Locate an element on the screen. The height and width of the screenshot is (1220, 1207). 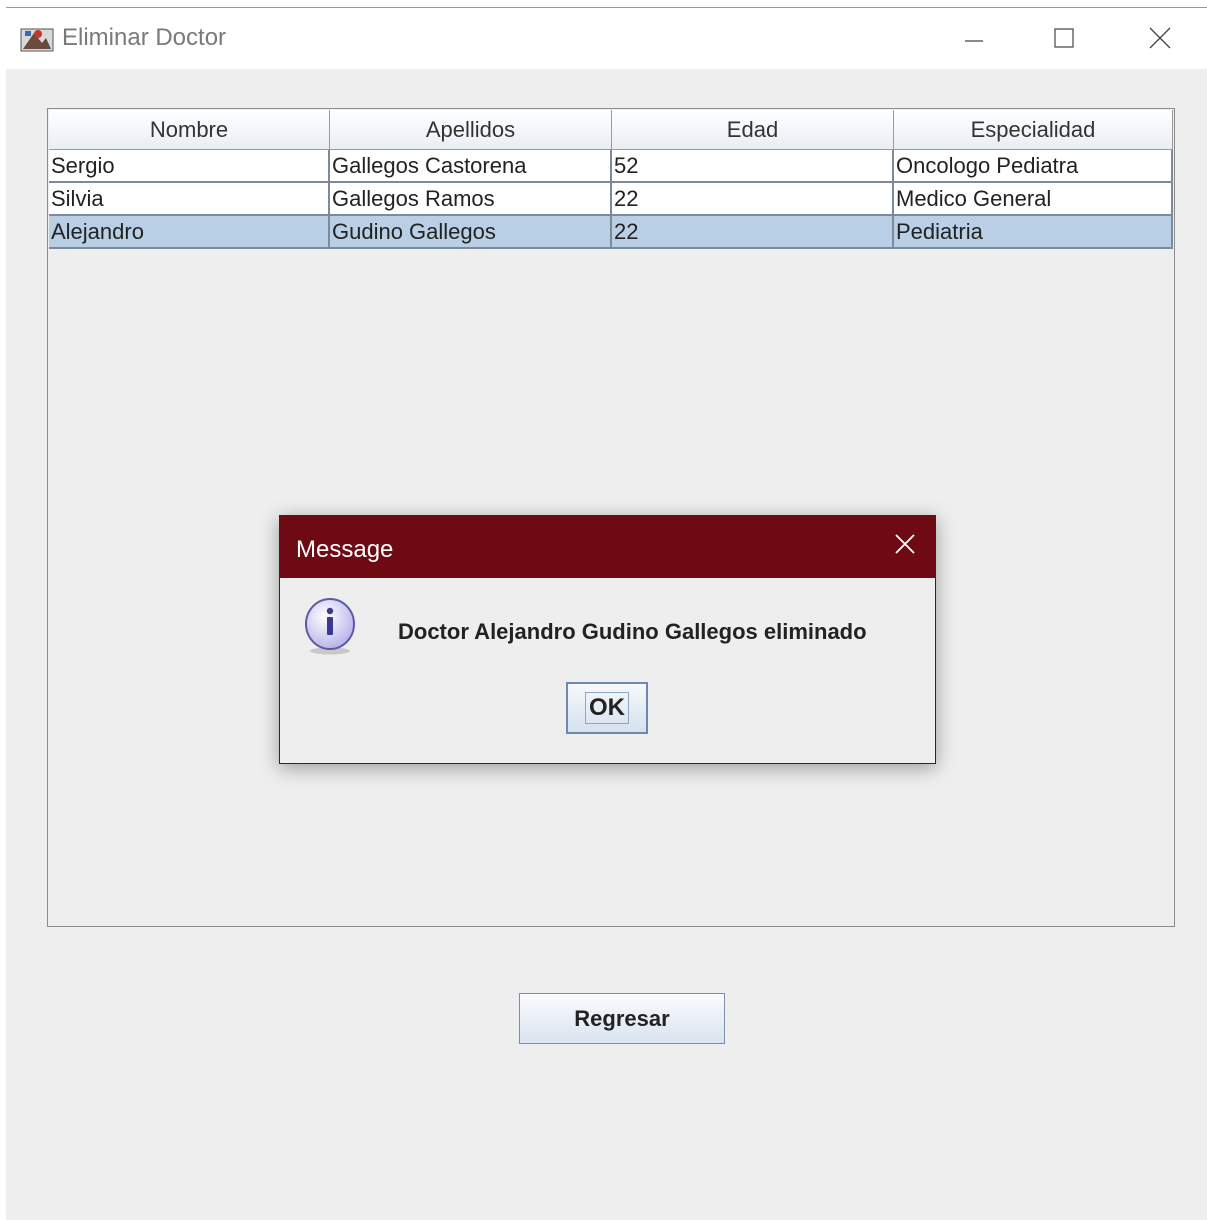
maximize-icon is located at coordinates (1064, 40).